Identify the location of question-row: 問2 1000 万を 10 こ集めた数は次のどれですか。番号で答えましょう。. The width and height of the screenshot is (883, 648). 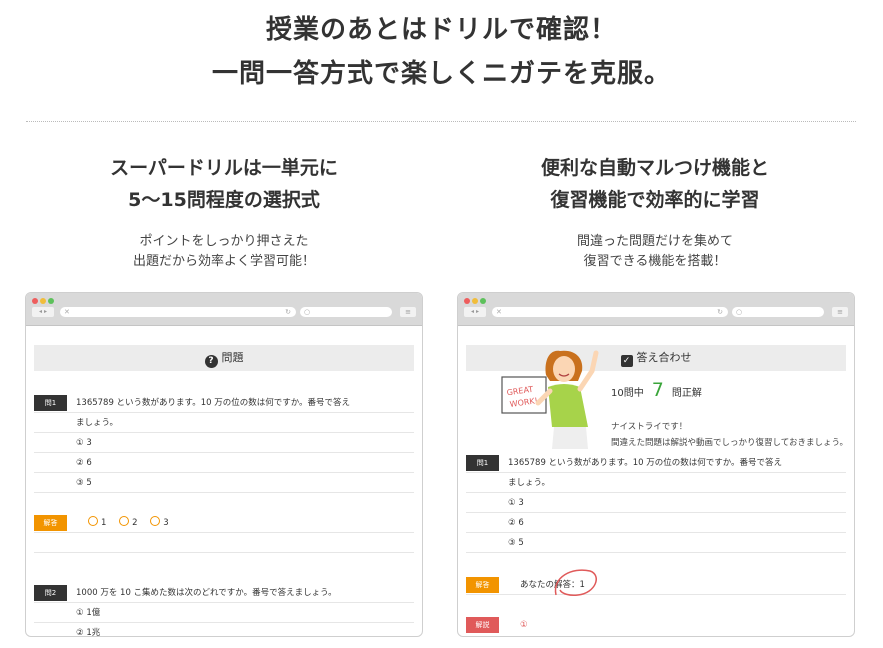
(224, 593).